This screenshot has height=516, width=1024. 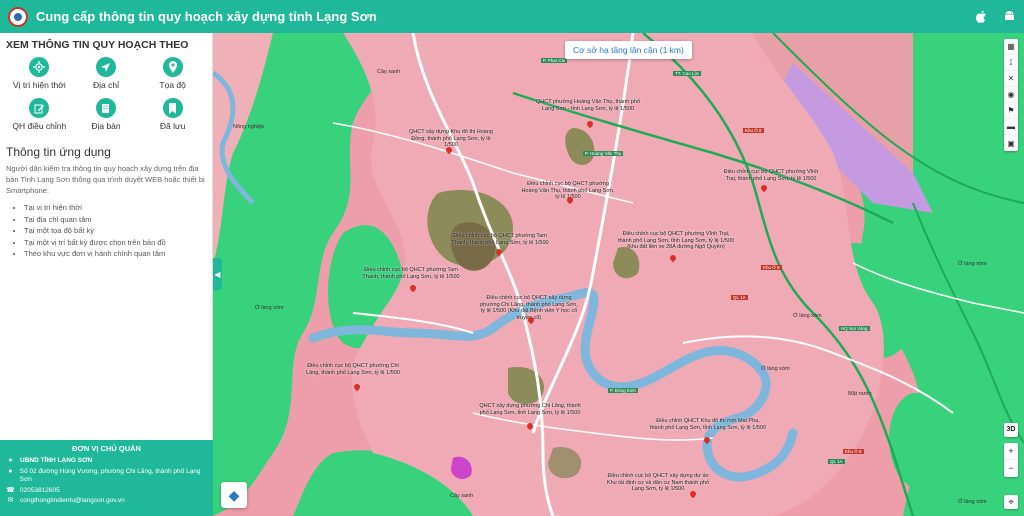 What do you see at coordinates (1009, 17) in the screenshot?
I see `android-icon` at bounding box center [1009, 17].